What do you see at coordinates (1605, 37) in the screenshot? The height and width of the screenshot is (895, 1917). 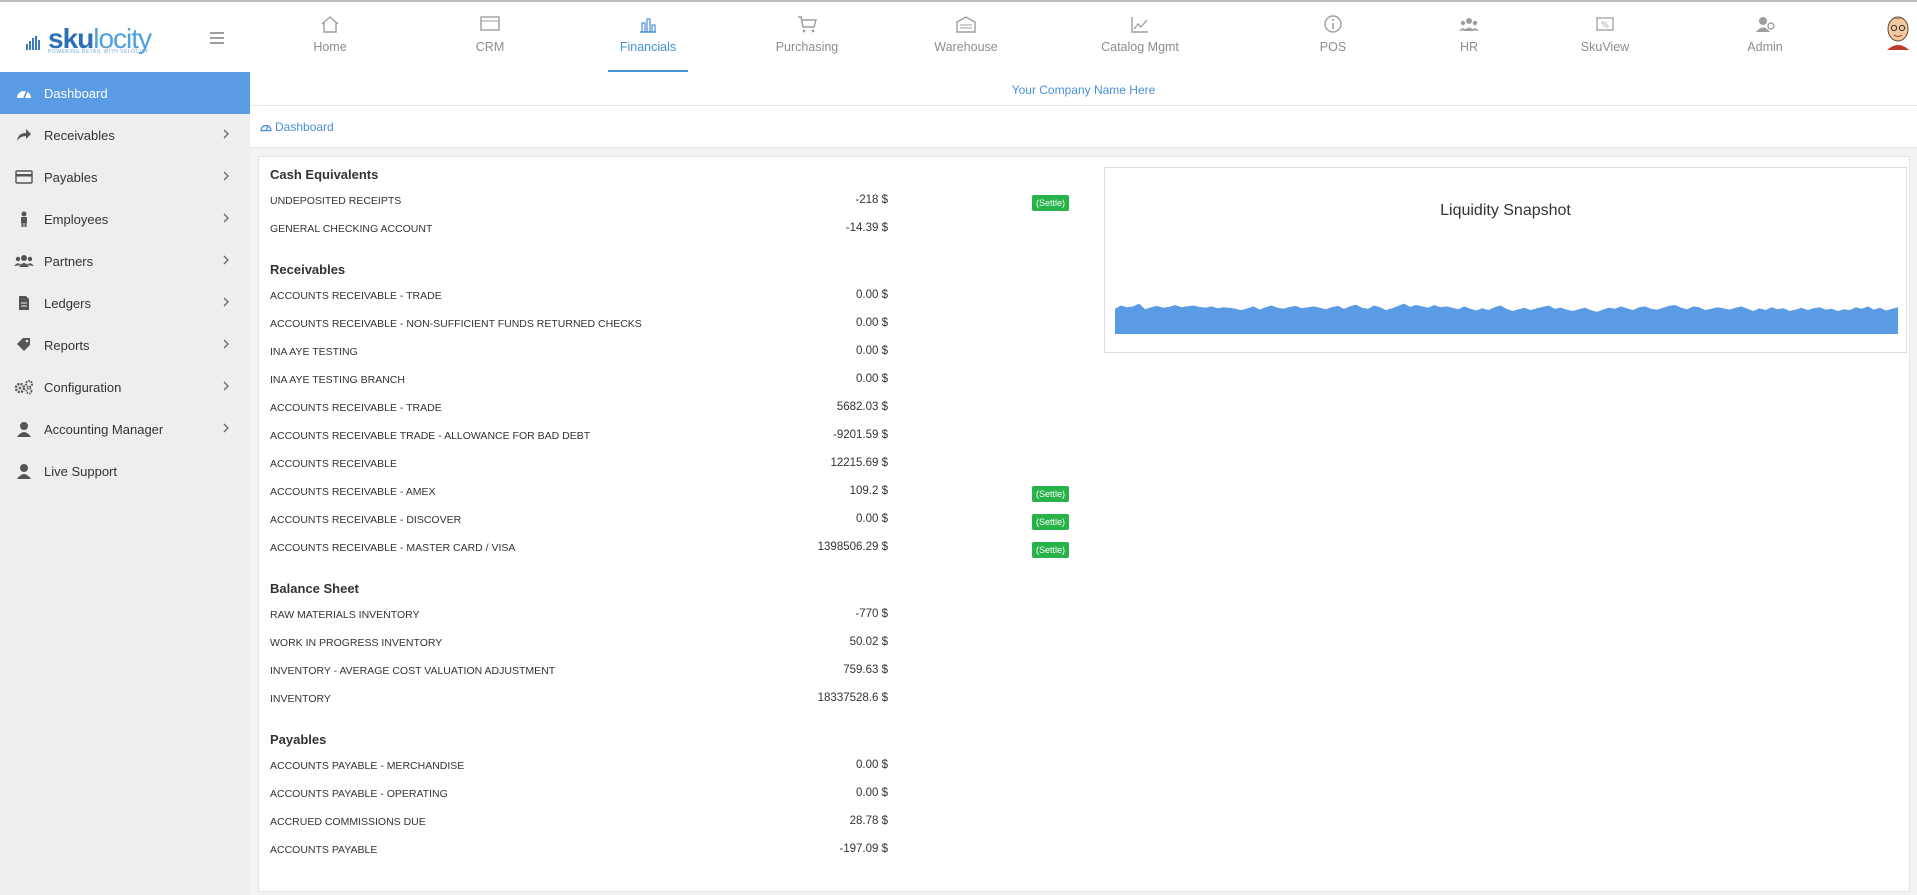 I see `nav-skuview: % SkuView` at bounding box center [1605, 37].